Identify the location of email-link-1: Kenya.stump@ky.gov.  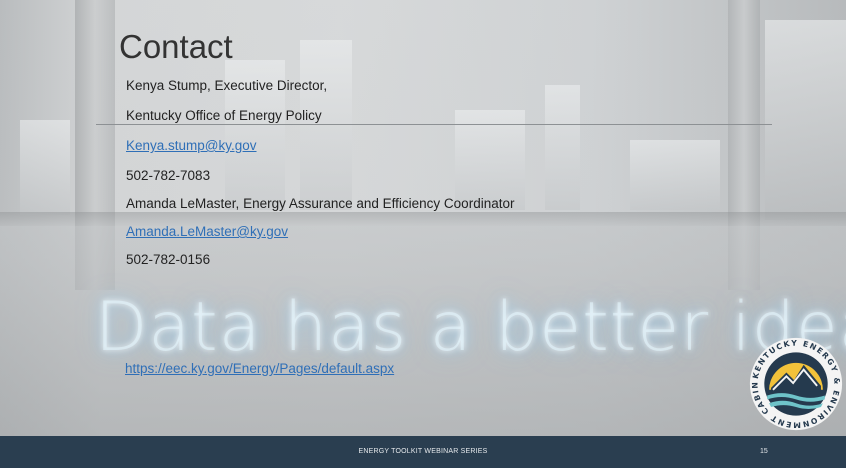
(191, 146).